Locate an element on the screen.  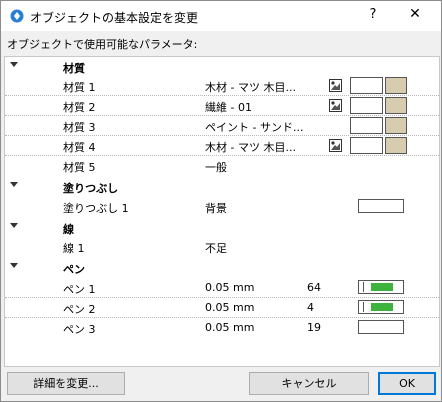
parameter-row: ペン 1 0.05 mm 64 is located at coordinates (222, 288).